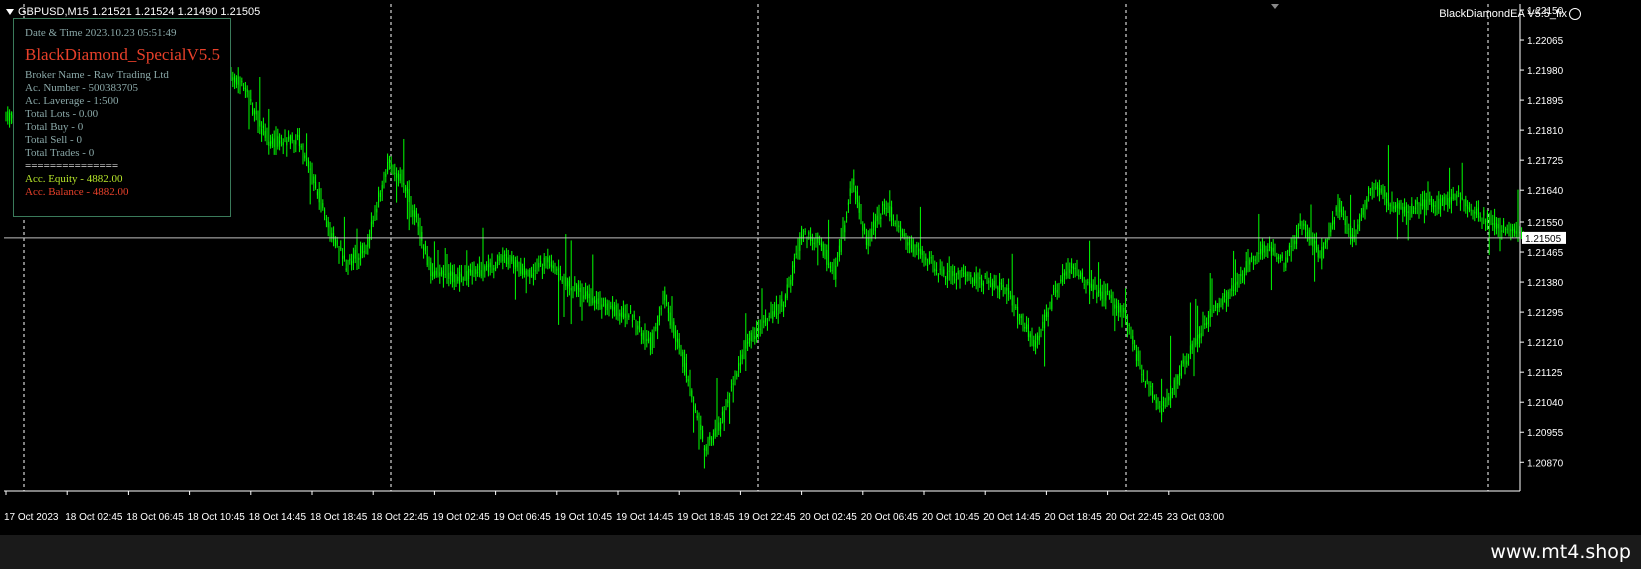 This screenshot has width=1641, height=569. I want to click on time-tick-label: 17 Oct 2023, so click(31, 517).